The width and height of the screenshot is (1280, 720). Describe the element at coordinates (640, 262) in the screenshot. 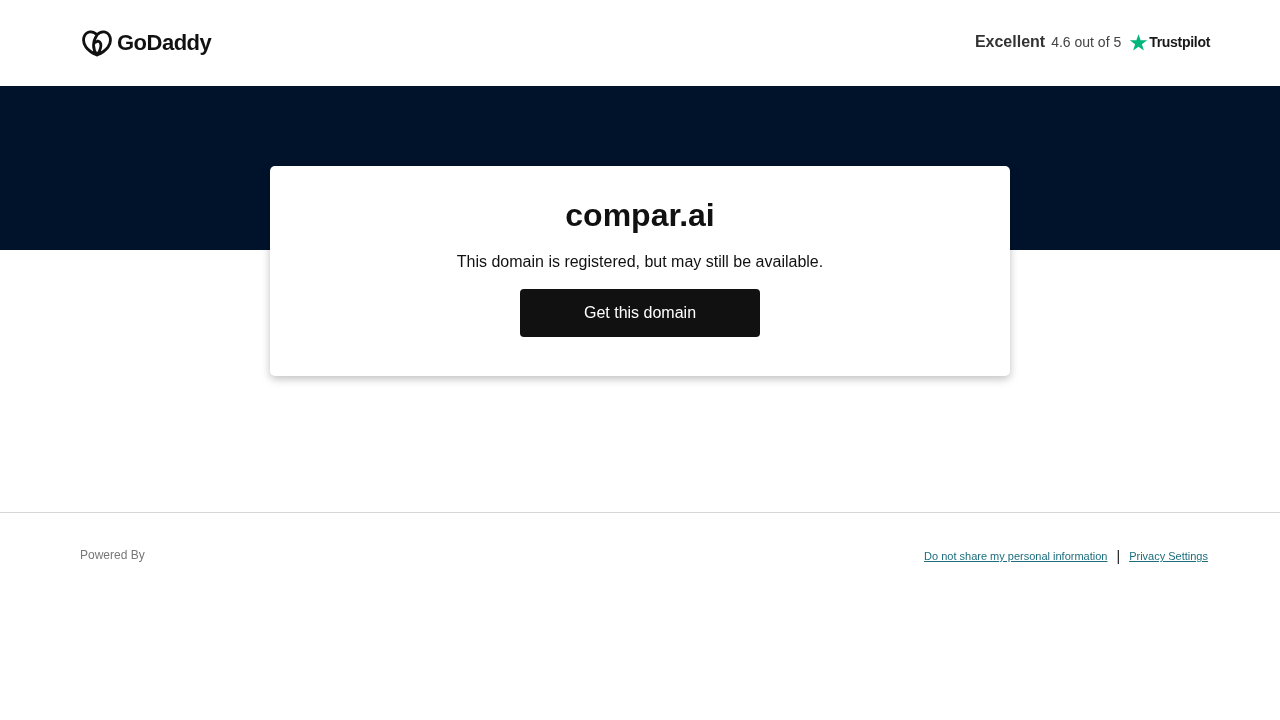

I see `domain-message: This domain is registered, but may still be available.` at that location.